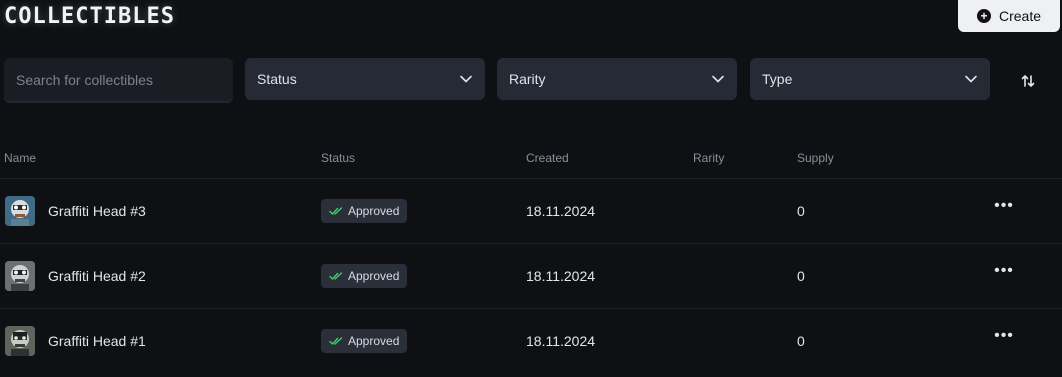  What do you see at coordinates (870, 79) in the screenshot?
I see `type-filter-select: Type` at bounding box center [870, 79].